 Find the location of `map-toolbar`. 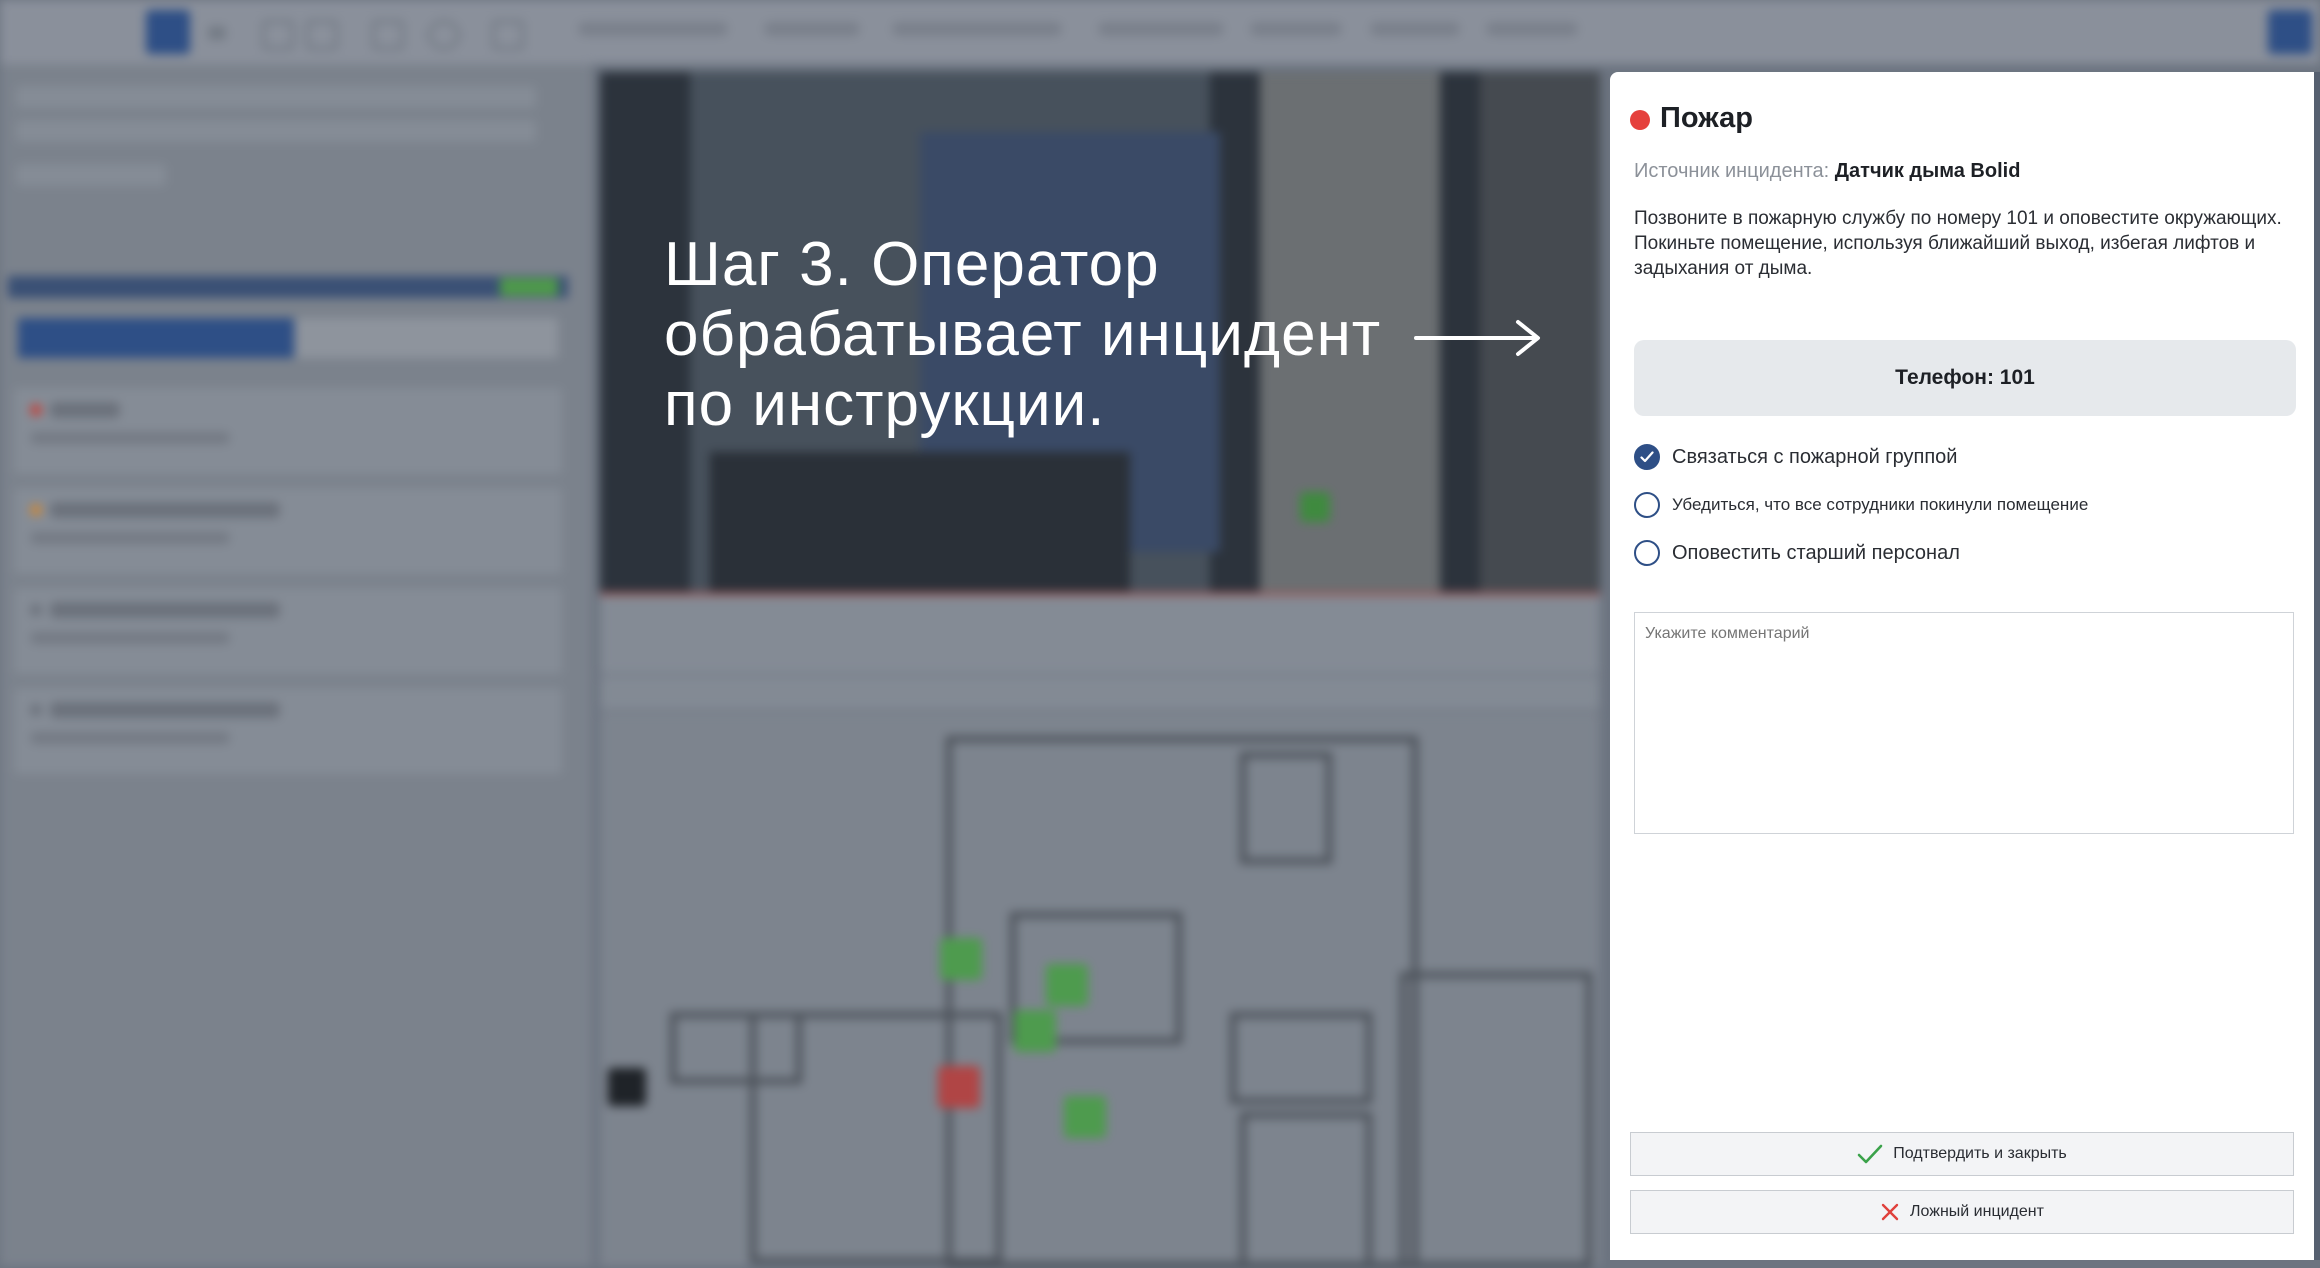

map-toolbar is located at coordinates (1100, 693).